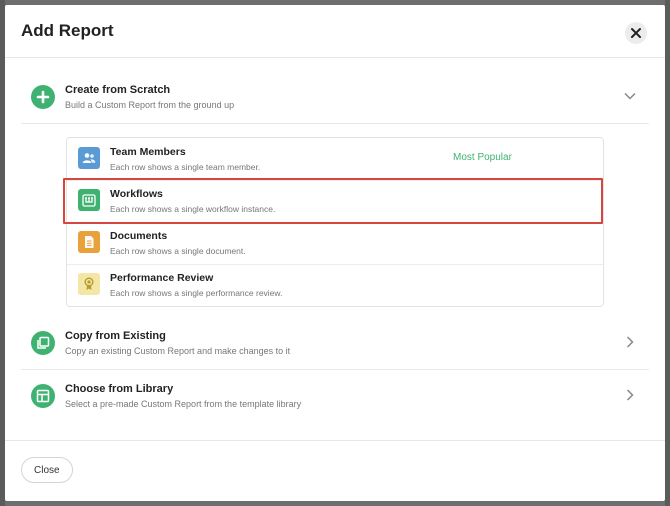 Image resolution: width=670 pixels, height=506 pixels. I want to click on report-type-title: Team Members, so click(148, 152).